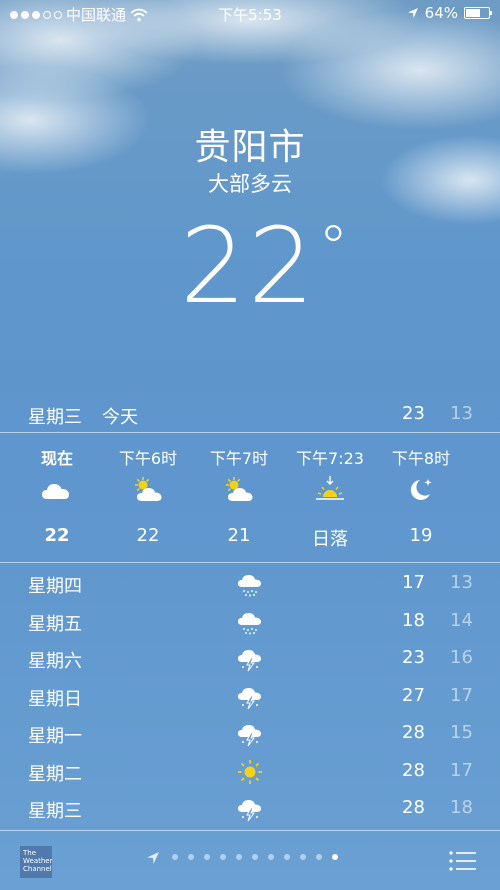 This screenshot has width=500, height=890. Describe the element at coordinates (250, 416) in the screenshot. I see `today-summary: 星期三 今天 23 13` at that location.